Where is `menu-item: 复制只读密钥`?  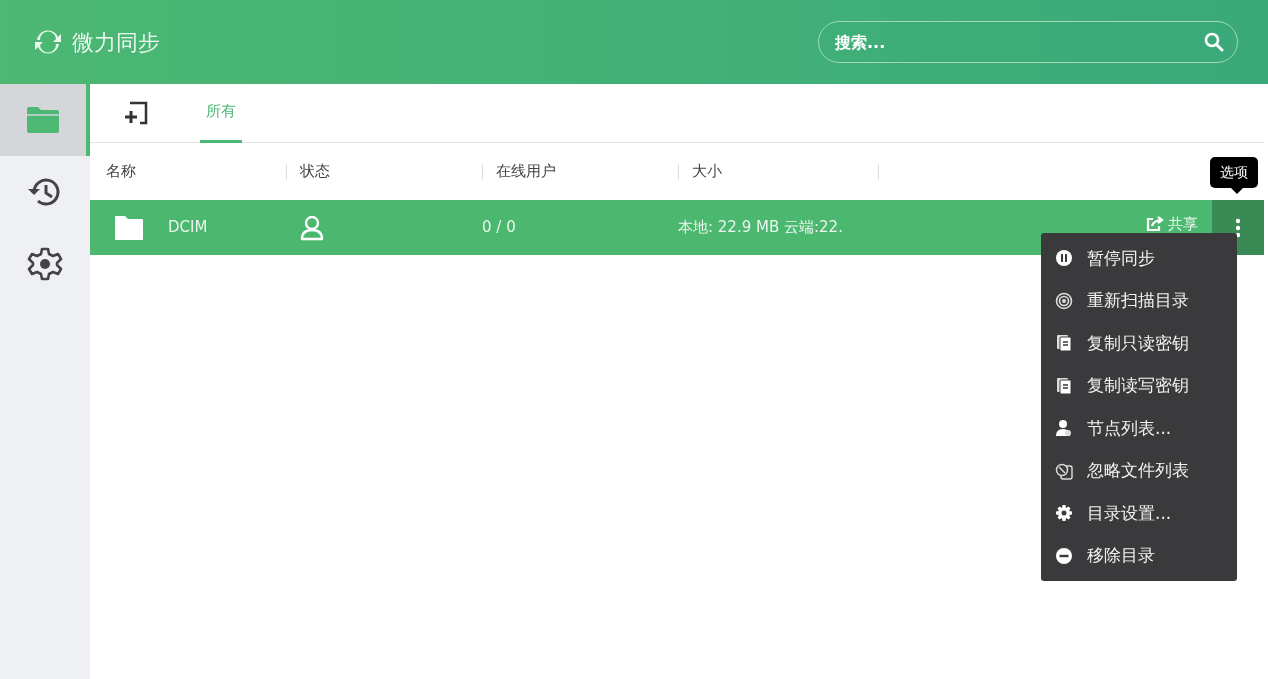 menu-item: 复制只读密钥 is located at coordinates (1139, 343).